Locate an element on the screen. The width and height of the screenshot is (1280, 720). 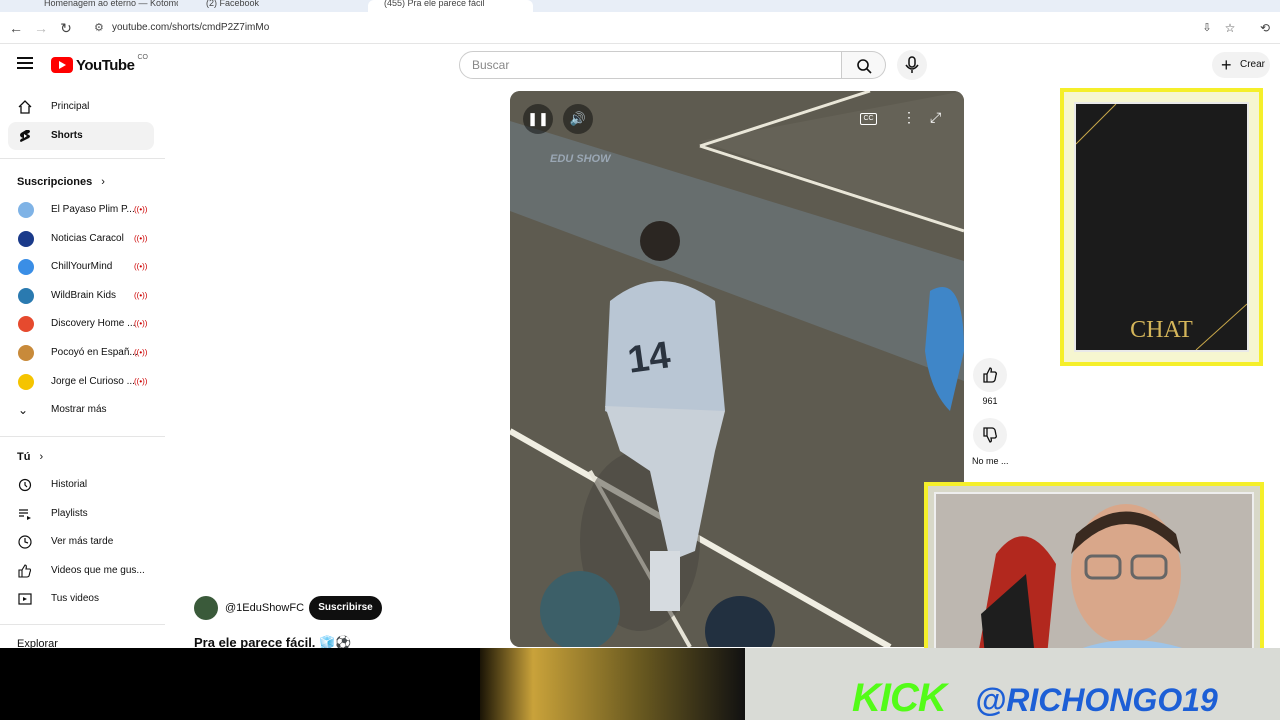
youtube-play-icon is located at coordinates (62, 65).